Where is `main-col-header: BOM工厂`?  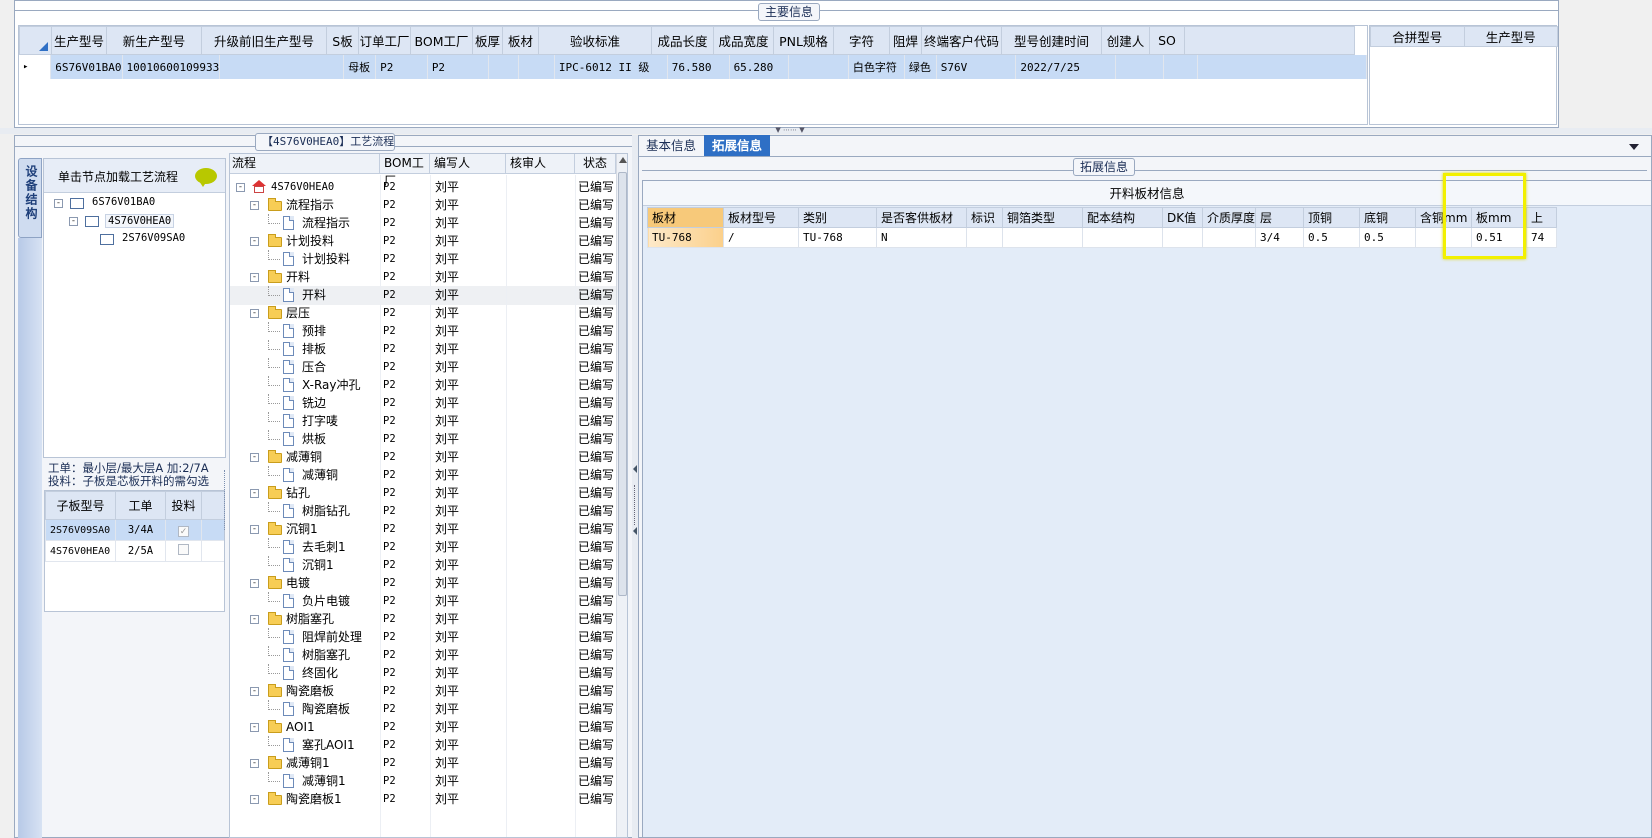
main-col-header: BOM工厂 is located at coordinates (441, 40).